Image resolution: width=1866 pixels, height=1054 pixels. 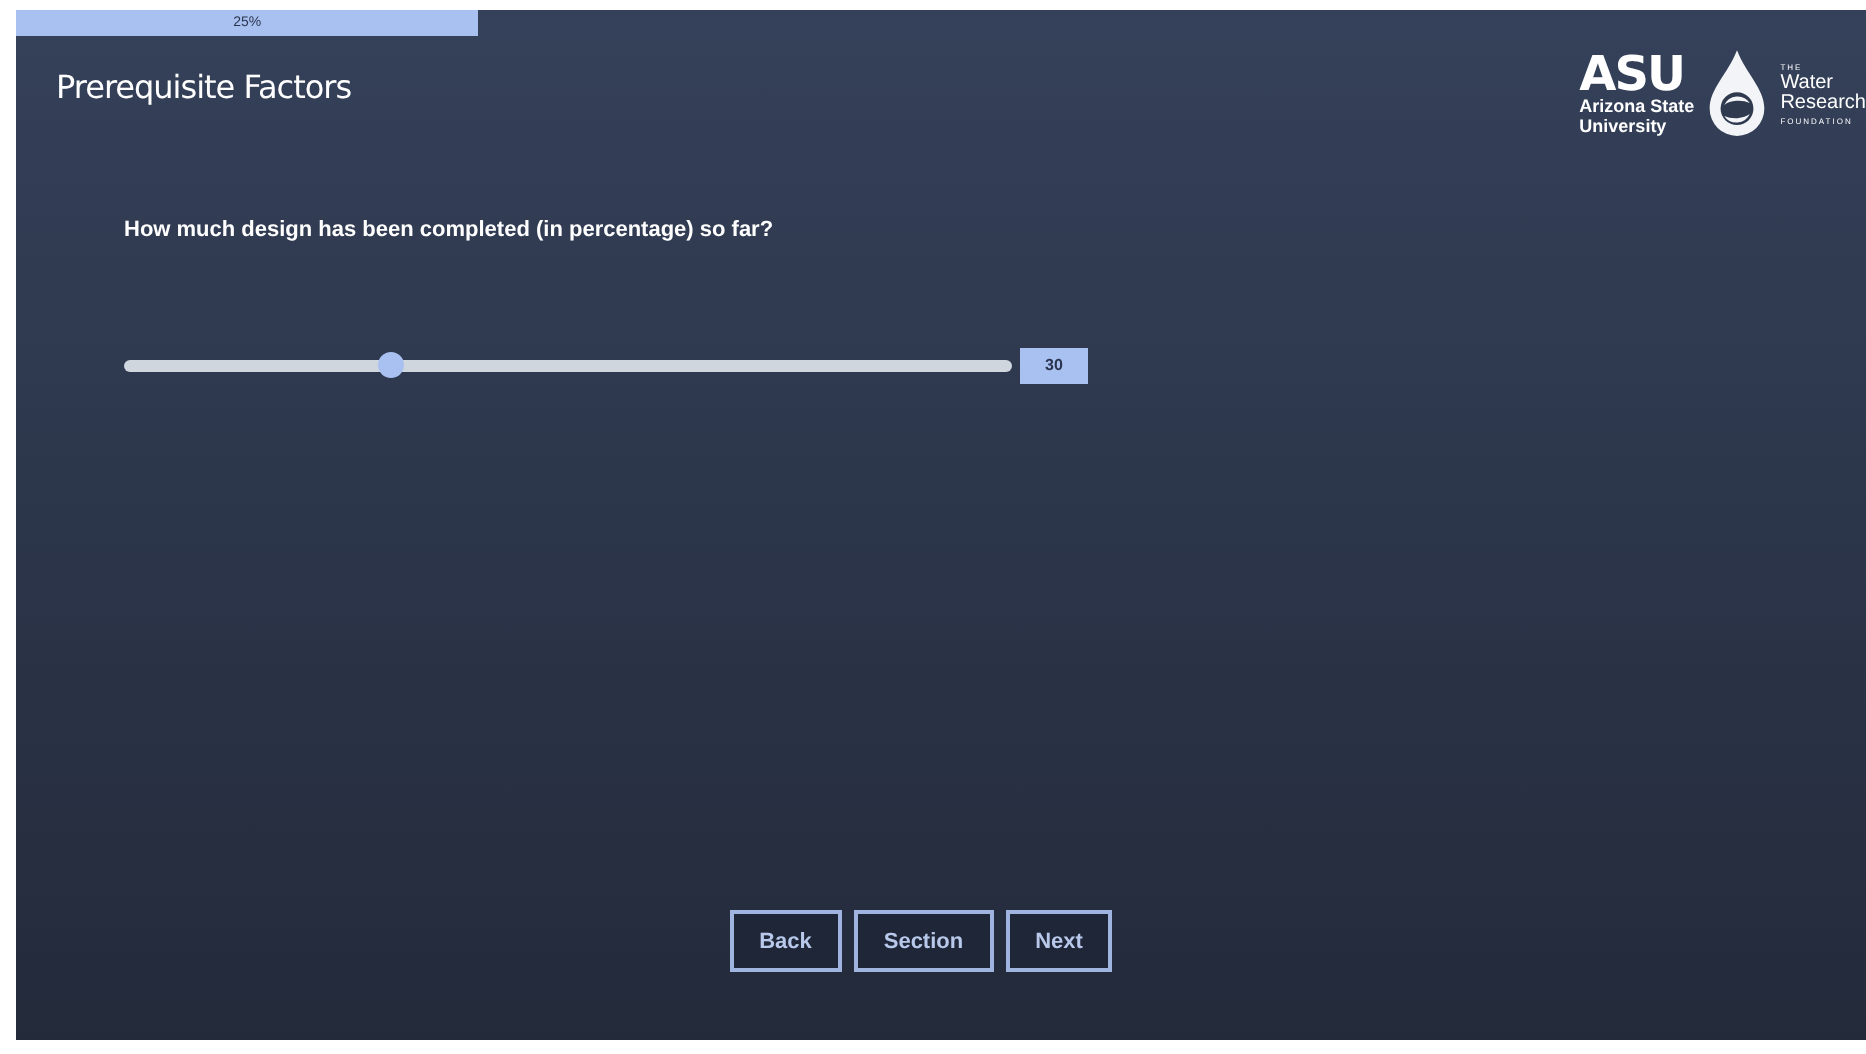 I want to click on logo-text: Arizona State, so click(x=1637, y=106).